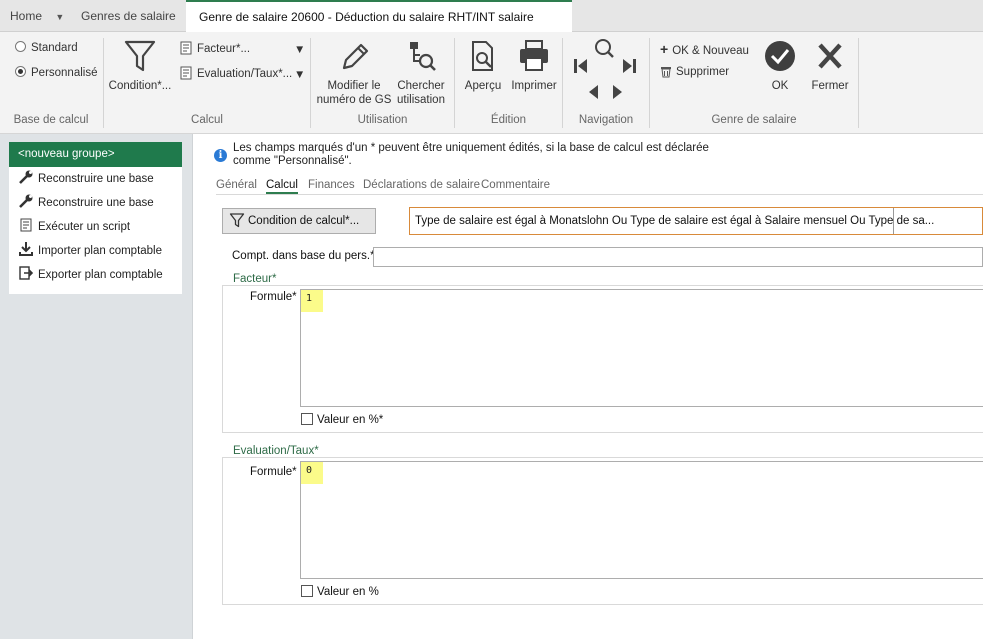 The image size is (983, 639). Describe the element at coordinates (605, 69) in the screenshot. I see `navigation-arrows` at that location.